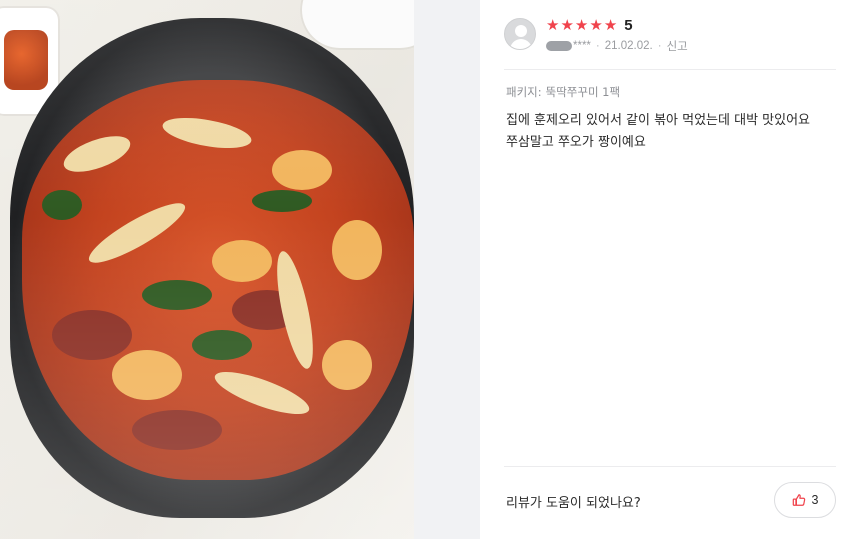 This screenshot has width=859, height=539. Describe the element at coordinates (628, 25) in the screenshot. I see `rating-score: 5` at that location.